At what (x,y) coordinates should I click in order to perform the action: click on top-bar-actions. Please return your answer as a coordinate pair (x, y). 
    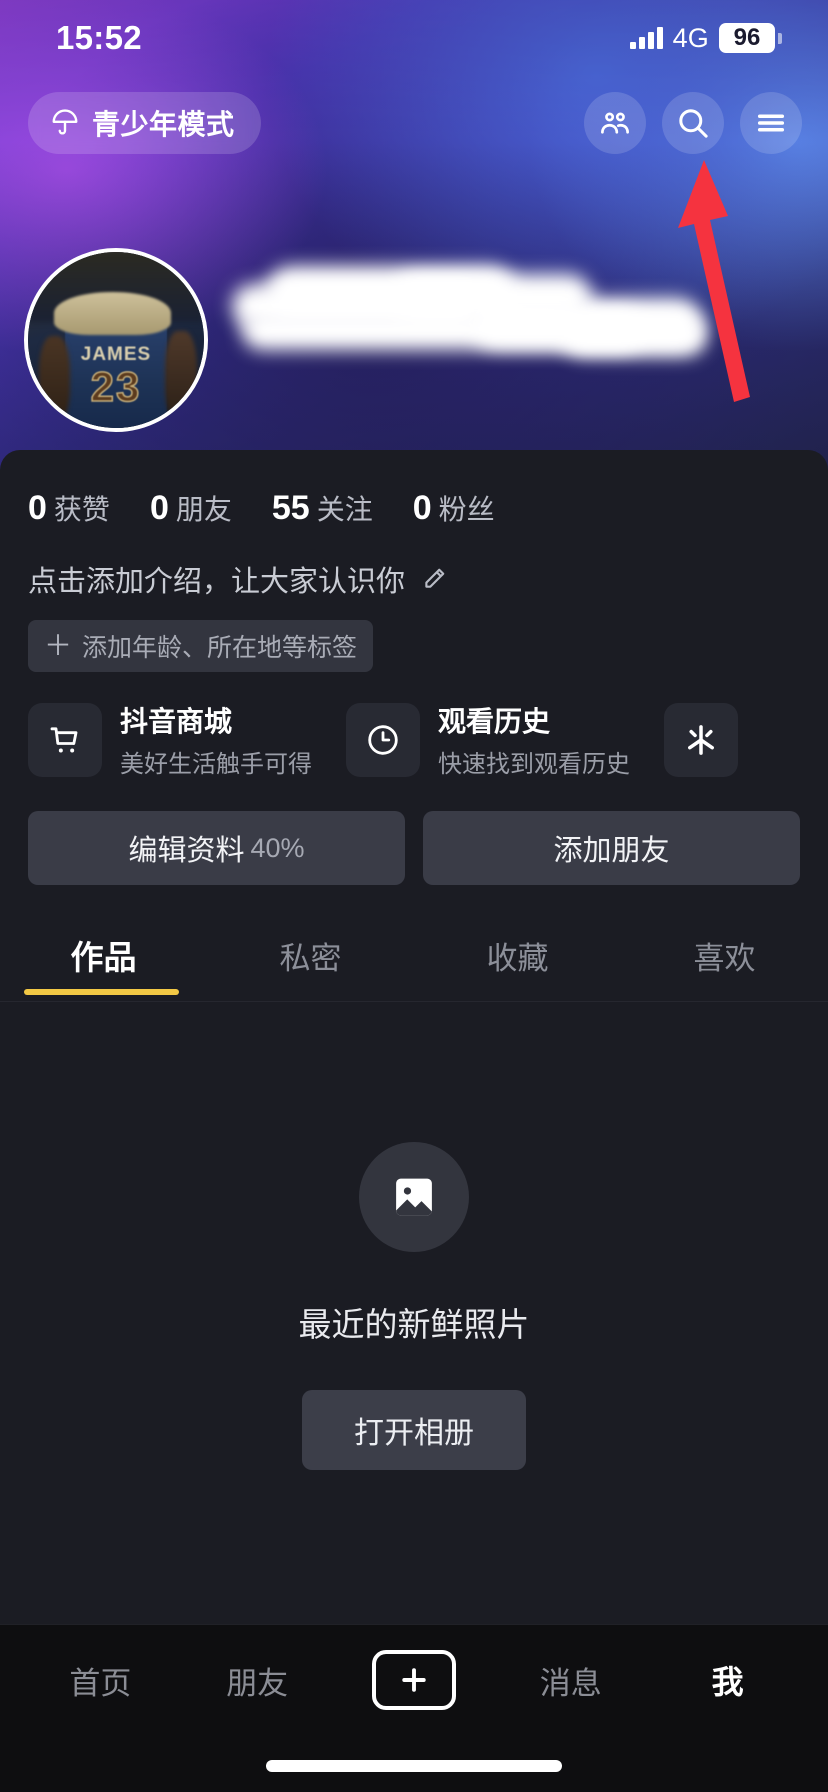
    Looking at the image, I should click on (693, 123).